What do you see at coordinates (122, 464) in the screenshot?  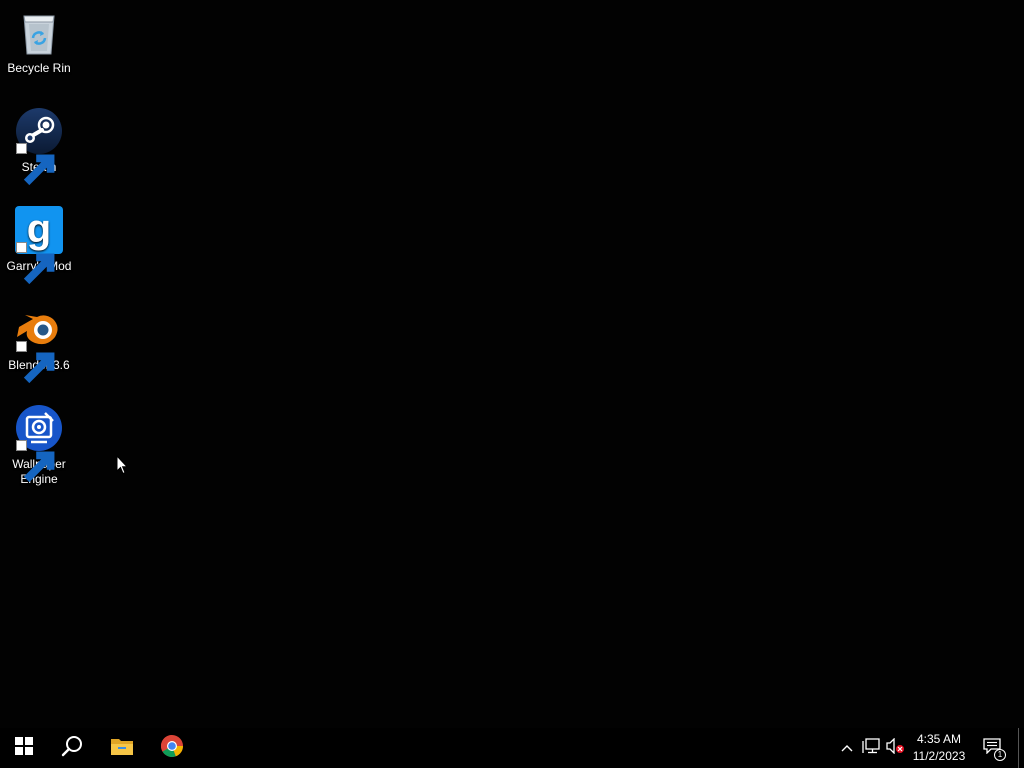 I see `mouse-pointer-icon` at bounding box center [122, 464].